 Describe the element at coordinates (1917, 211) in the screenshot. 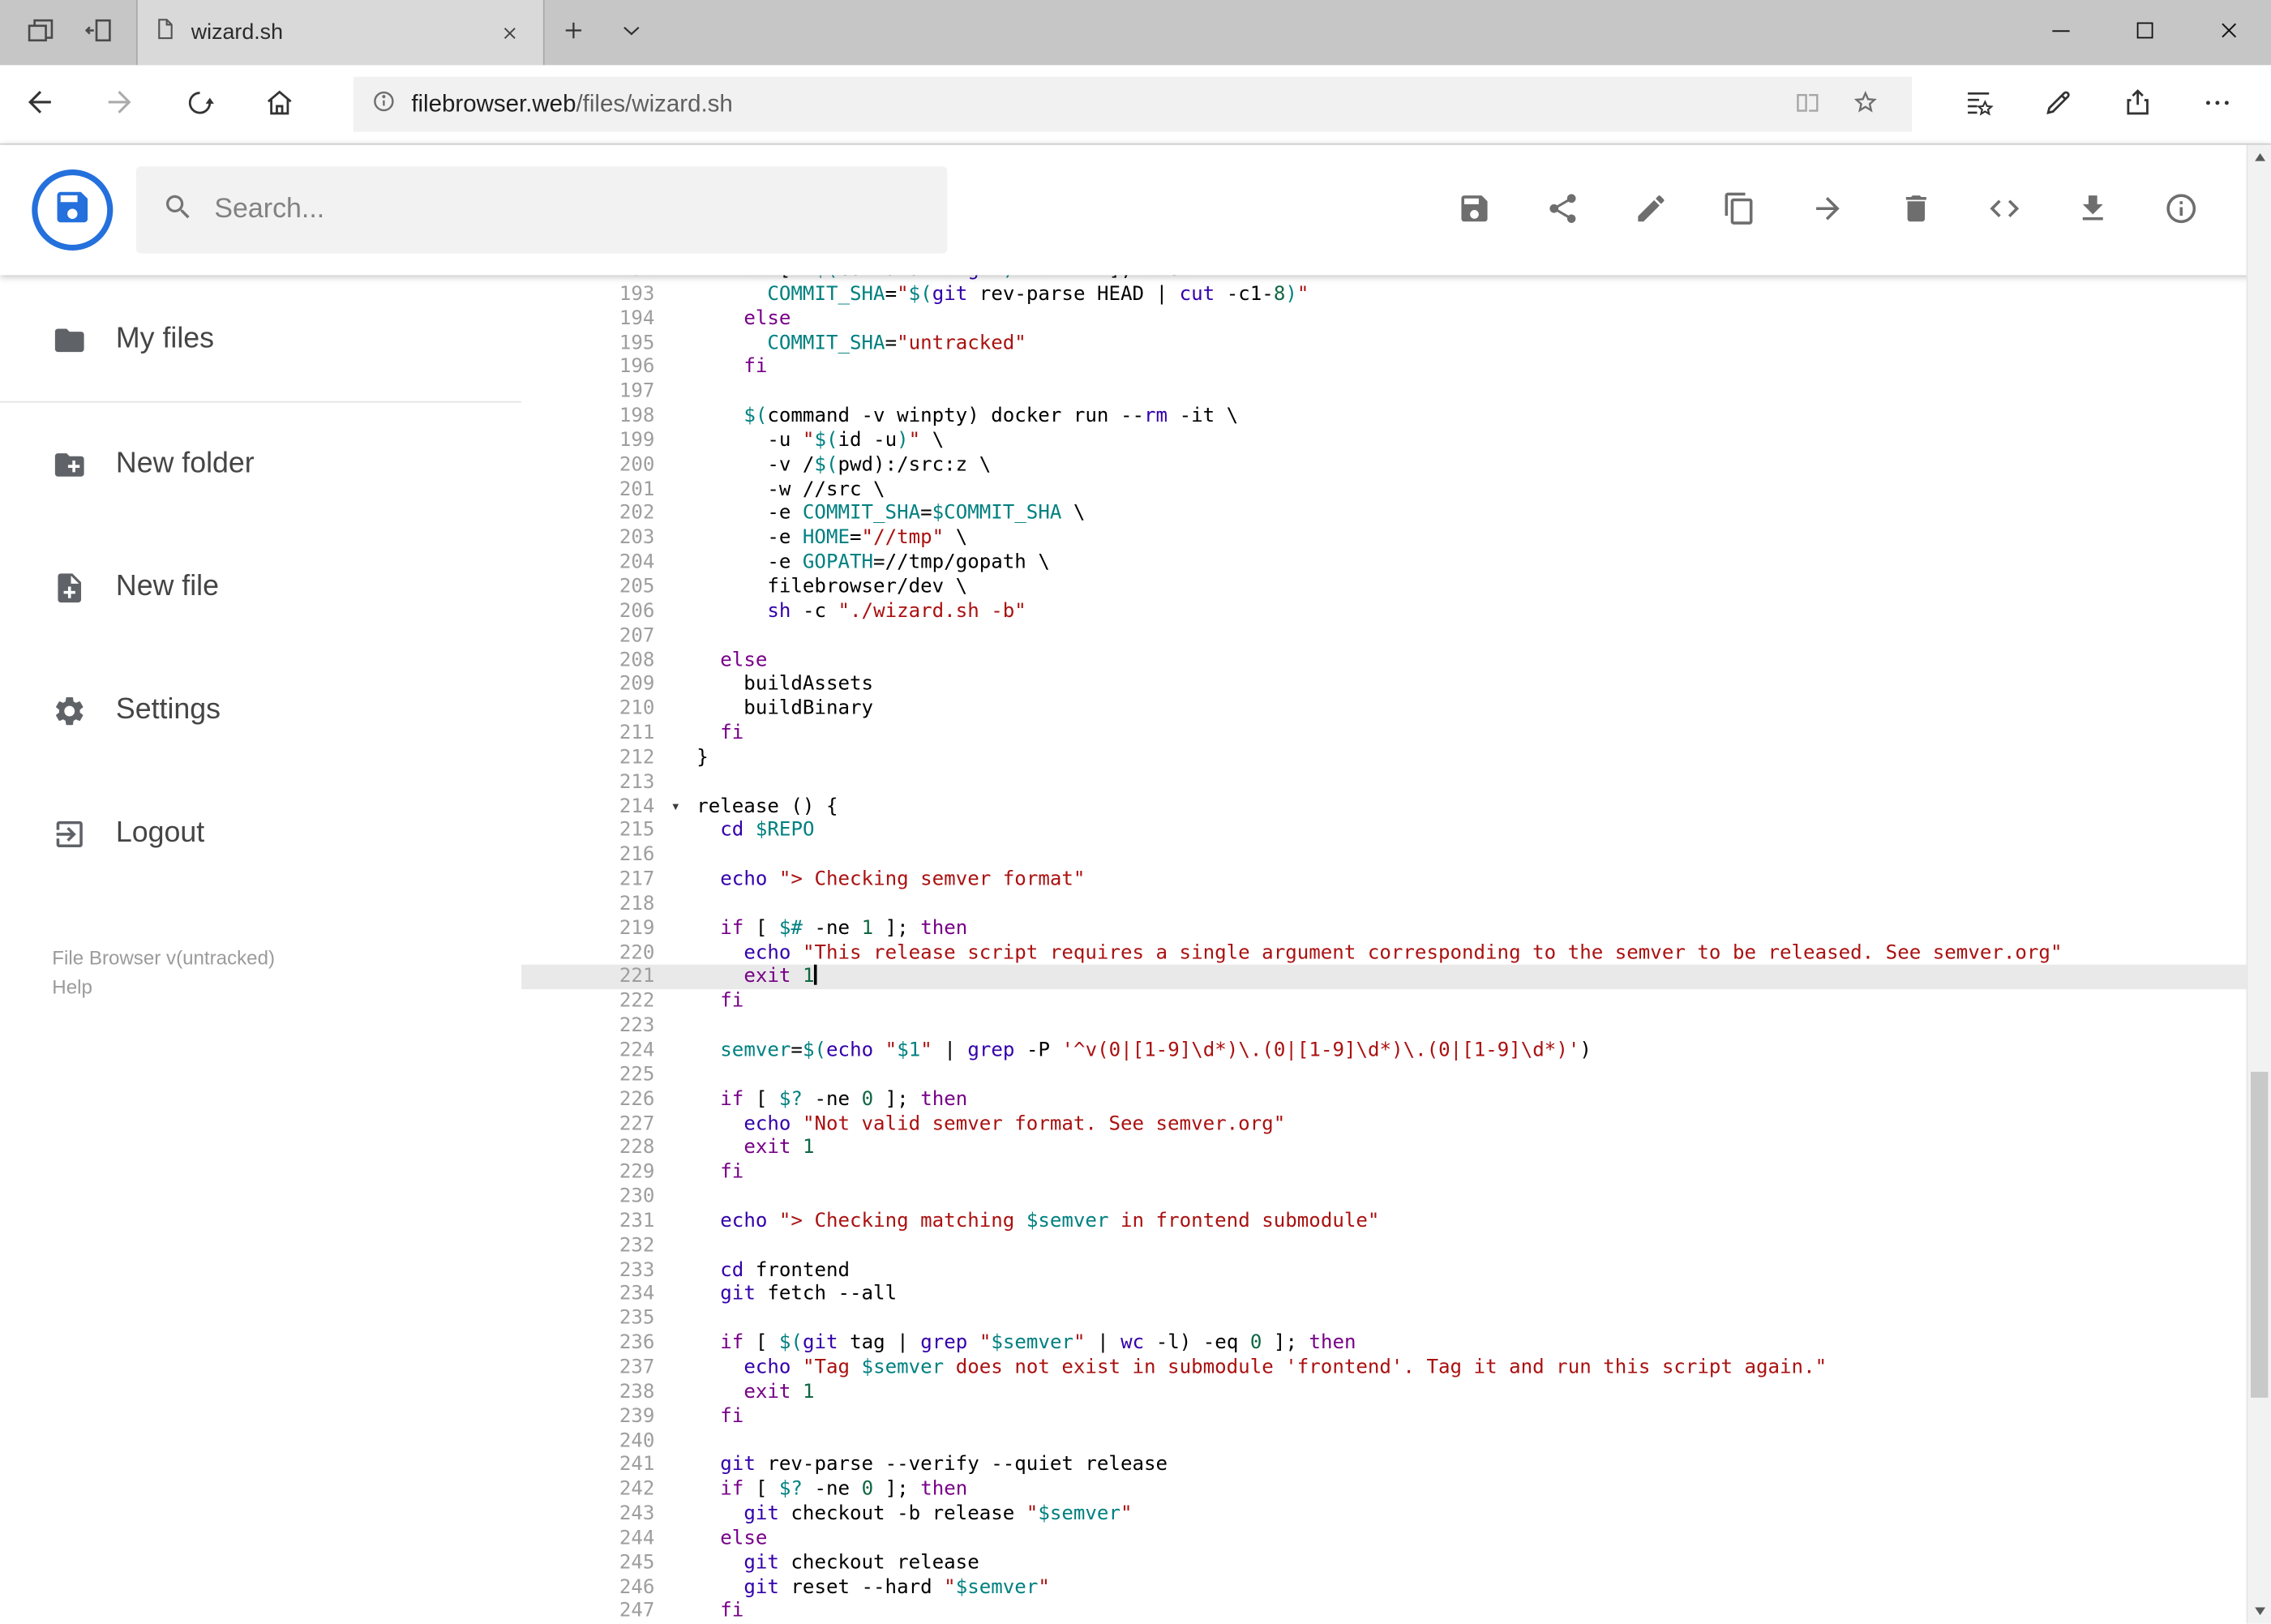

I see `delete-button` at that location.